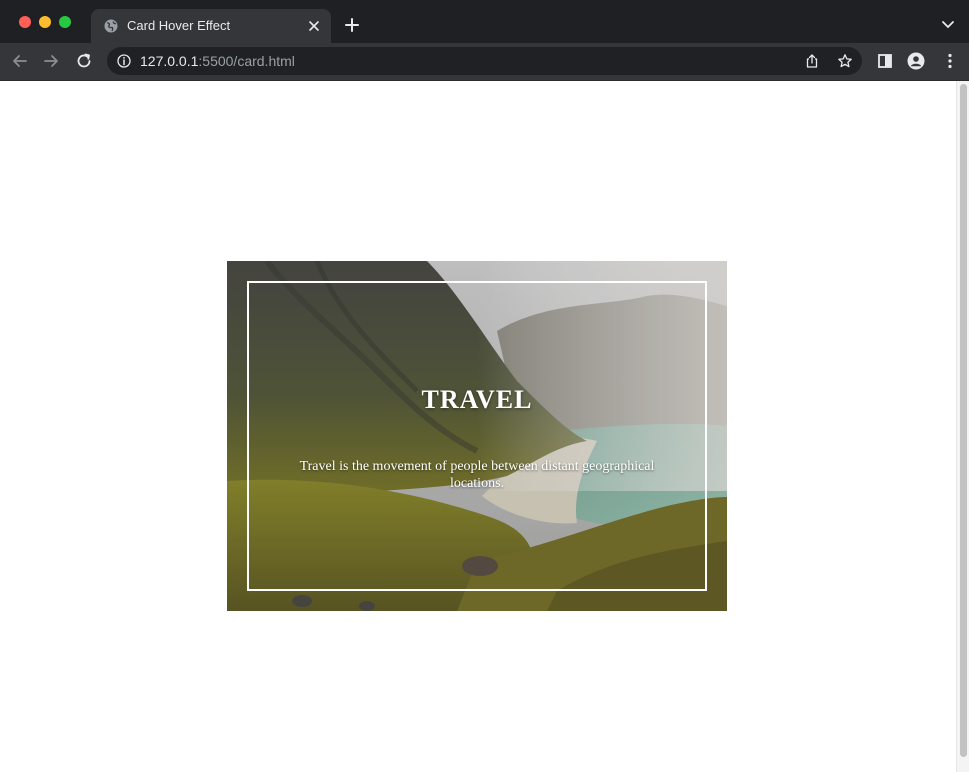  What do you see at coordinates (179, 25) in the screenshot?
I see `tab-title: Card Hover Effect` at bounding box center [179, 25].